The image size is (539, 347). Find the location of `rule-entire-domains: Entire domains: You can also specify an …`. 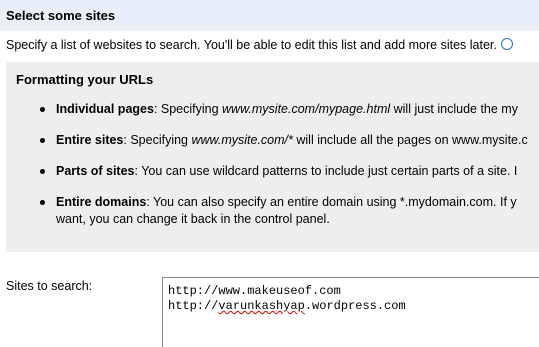

rule-entire-domains: Entire domains: You can also specify an … is located at coordinates (277, 211).